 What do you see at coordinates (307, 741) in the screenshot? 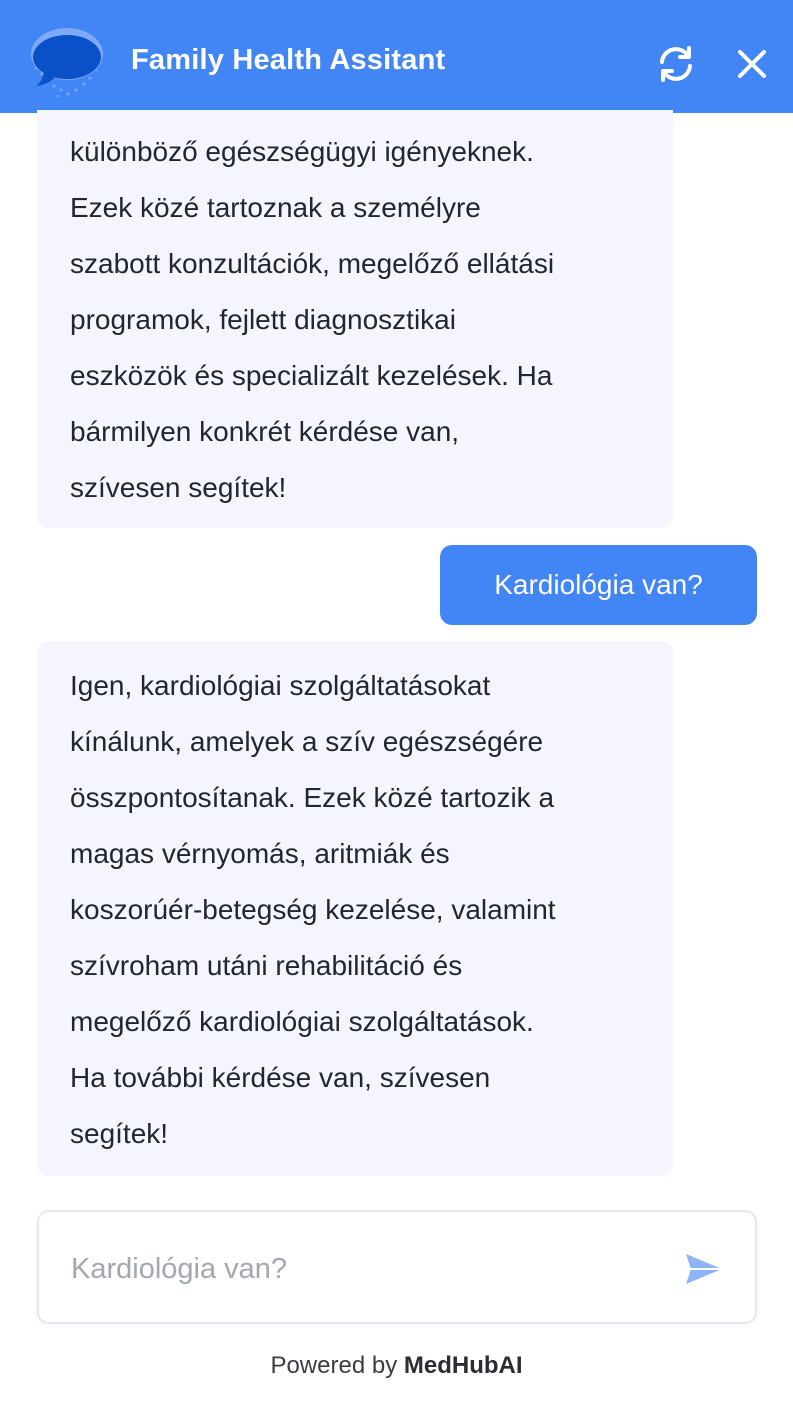
I see `message-line: kínálunk, amelyek a szív egészségére` at bounding box center [307, 741].